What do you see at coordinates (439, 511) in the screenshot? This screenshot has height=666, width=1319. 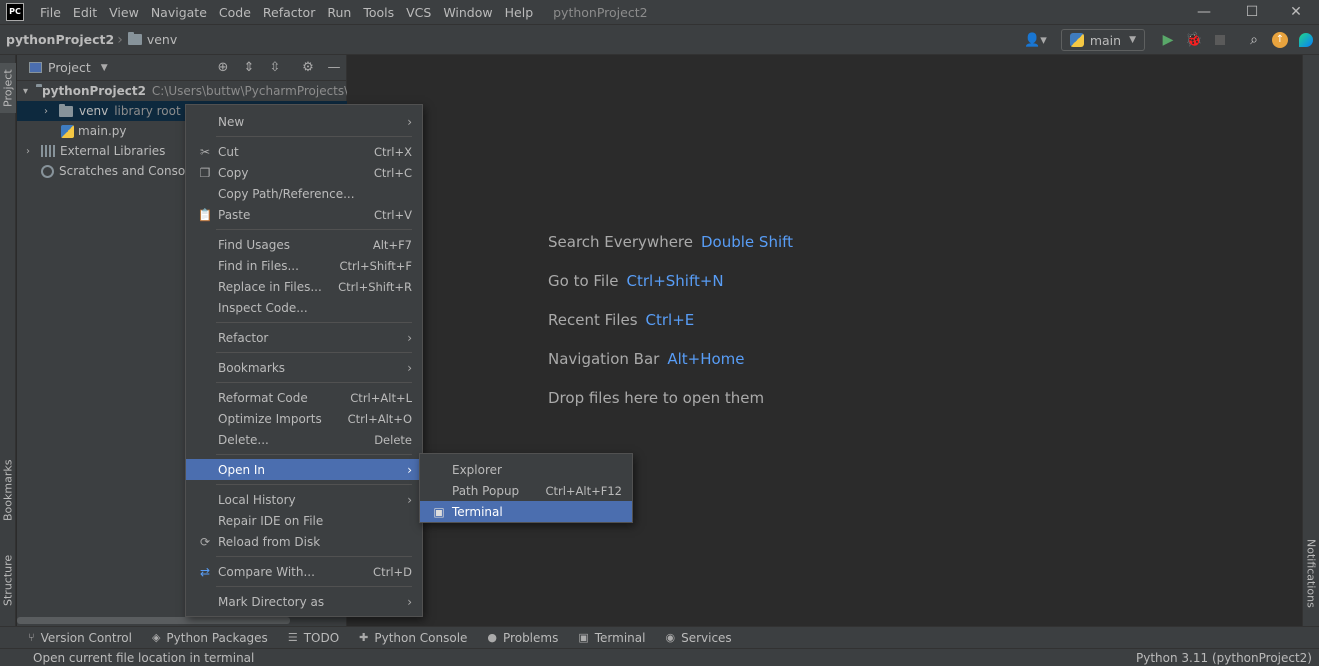 I see `terminal-icon: ▣` at bounding box center [439, 511].